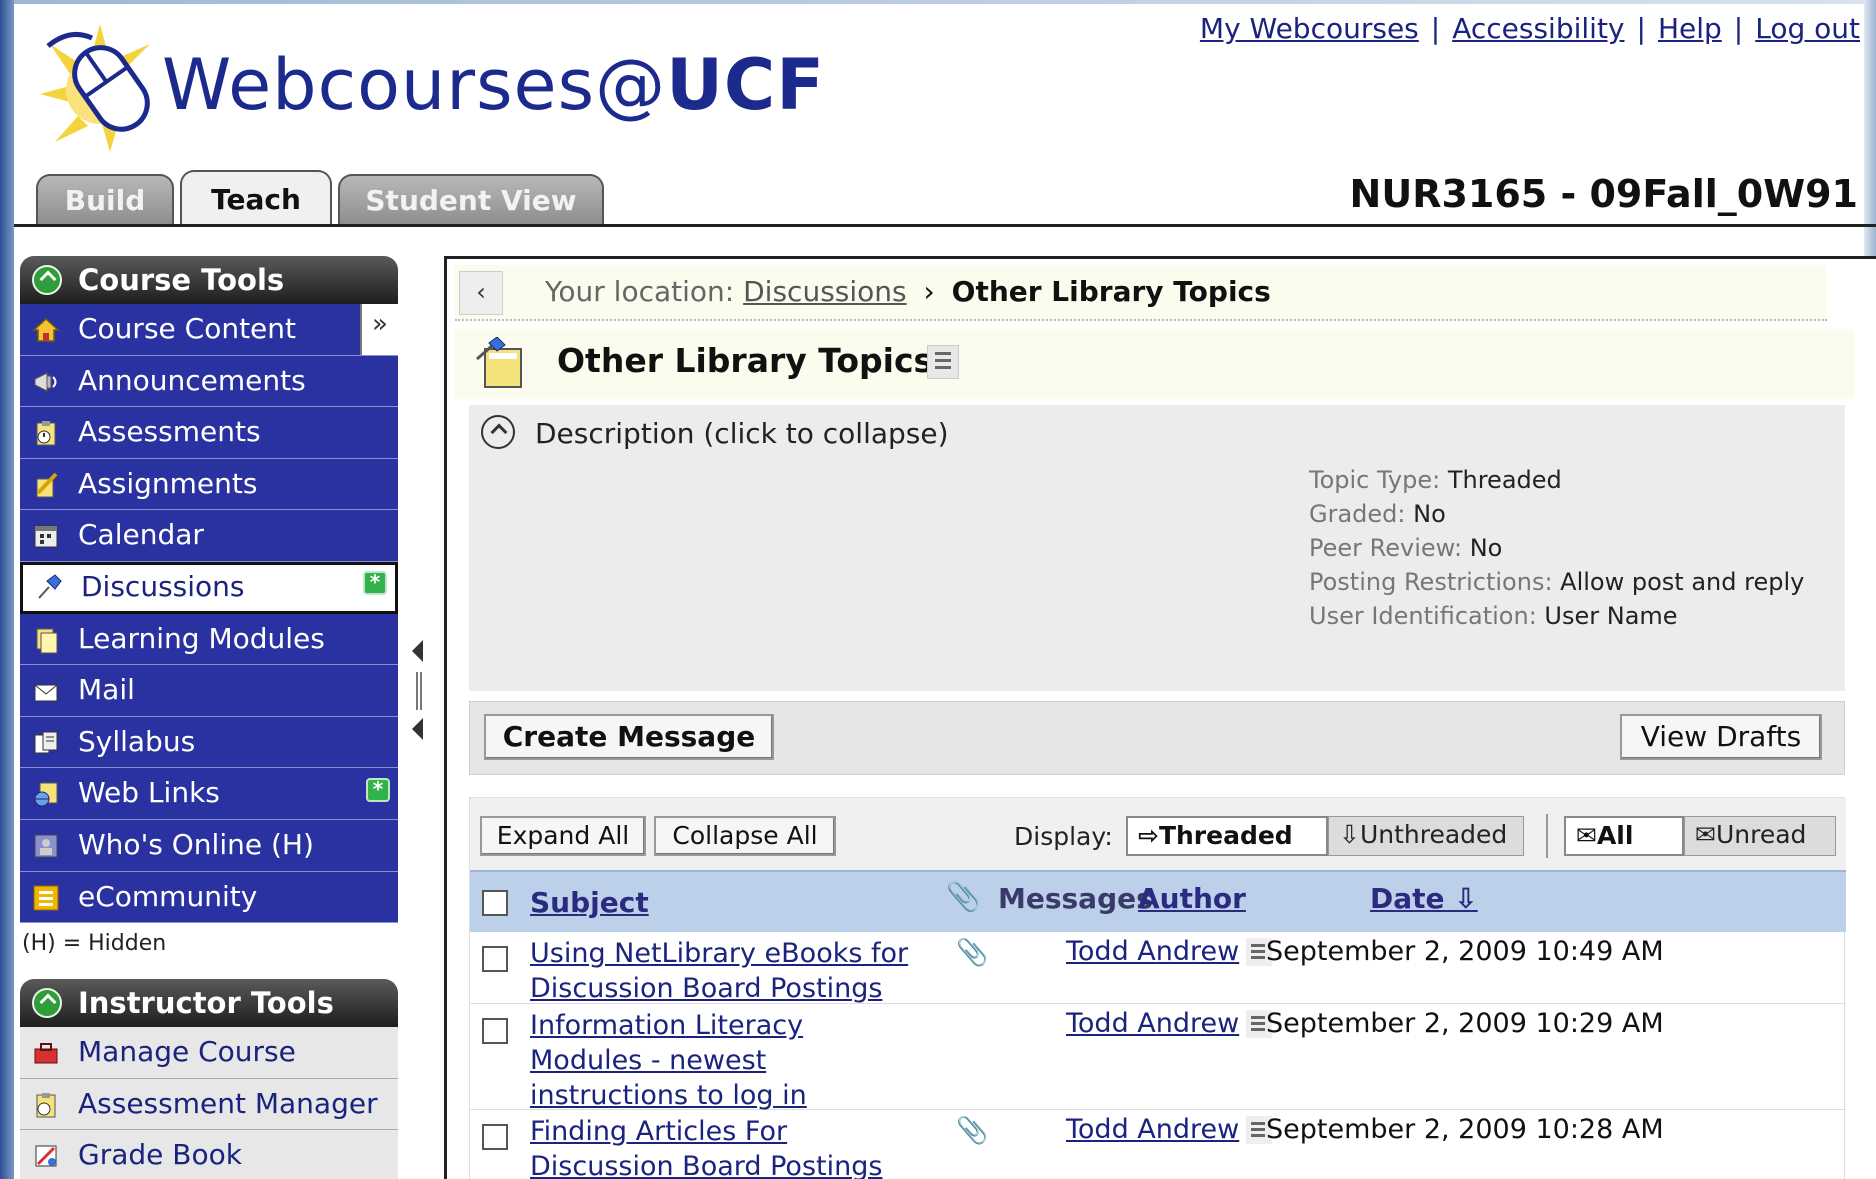 The height and width of the screenshot is (1179, 1876). Describe the element at coordinates (1603, 194) in the screenshot. I see `course-id: NUR3165 - 09Fall_0W91` at that location.